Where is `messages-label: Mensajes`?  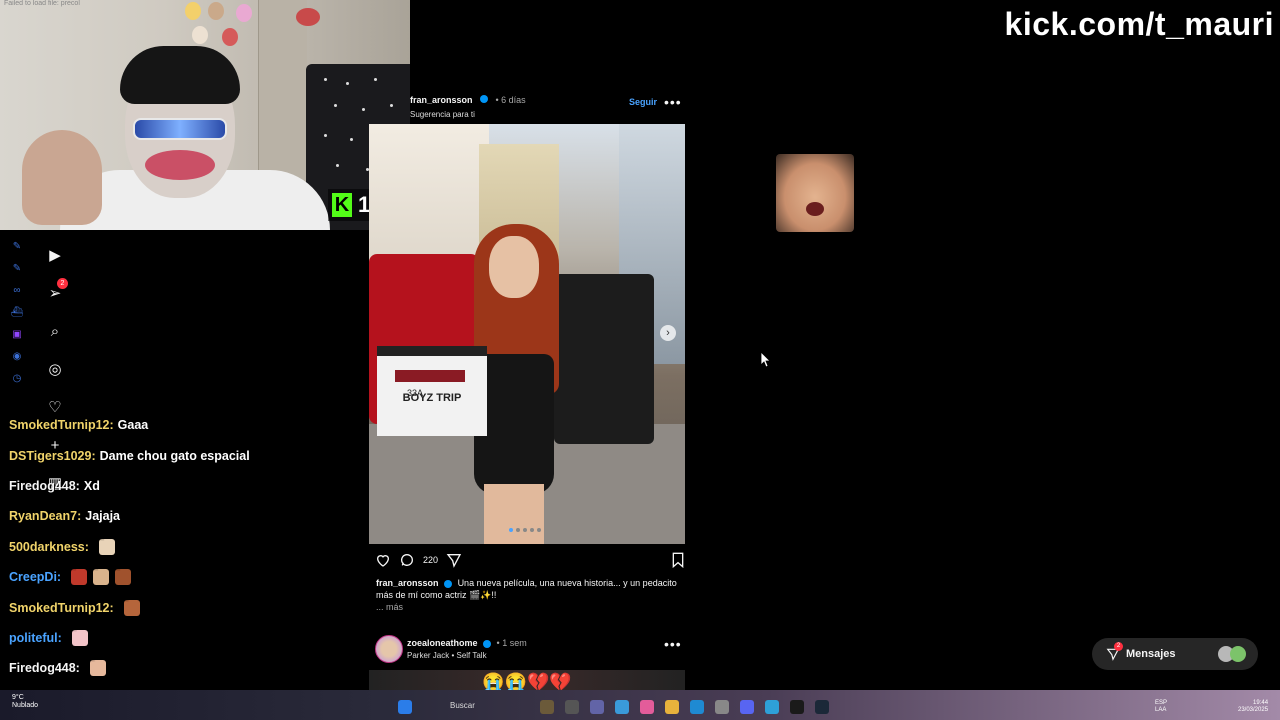
messages-label: Mensajes is located at coordinates (1151, 654).